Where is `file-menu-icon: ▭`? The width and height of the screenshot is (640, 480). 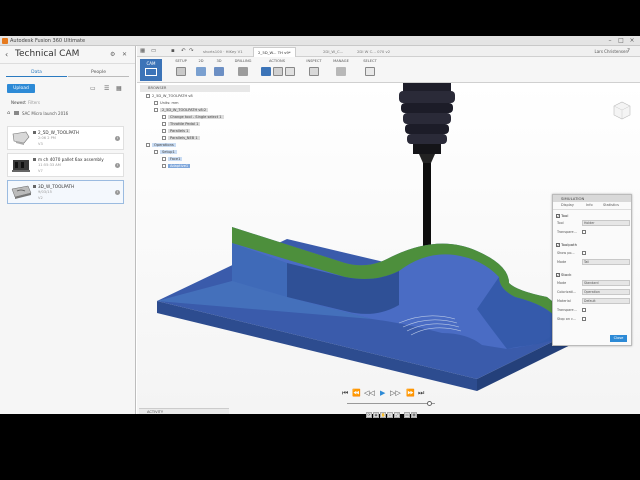 file-menu-icon: ▭ is located at coordinates (153, 51).